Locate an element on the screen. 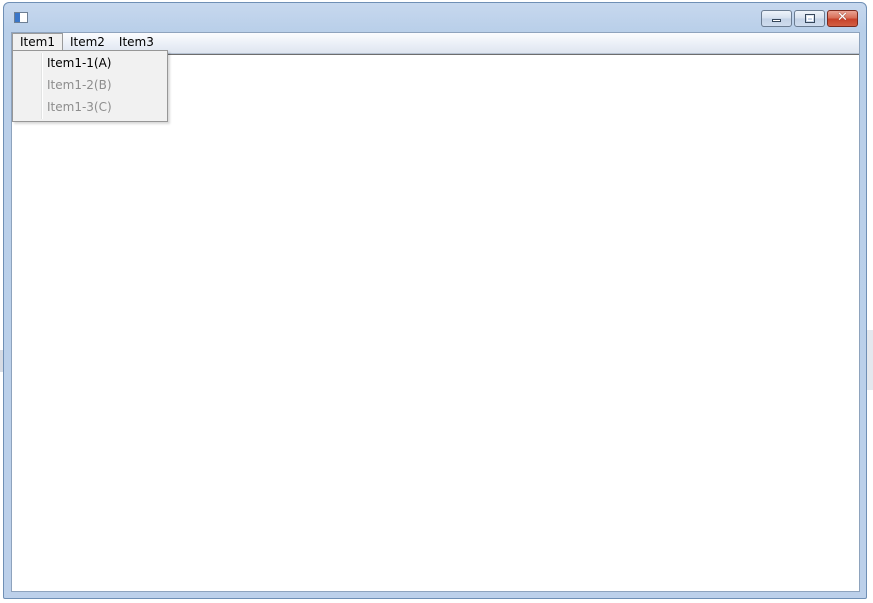 This screenshot has width=873, height=603. minimize-icon is located at coordinates (776, 20).